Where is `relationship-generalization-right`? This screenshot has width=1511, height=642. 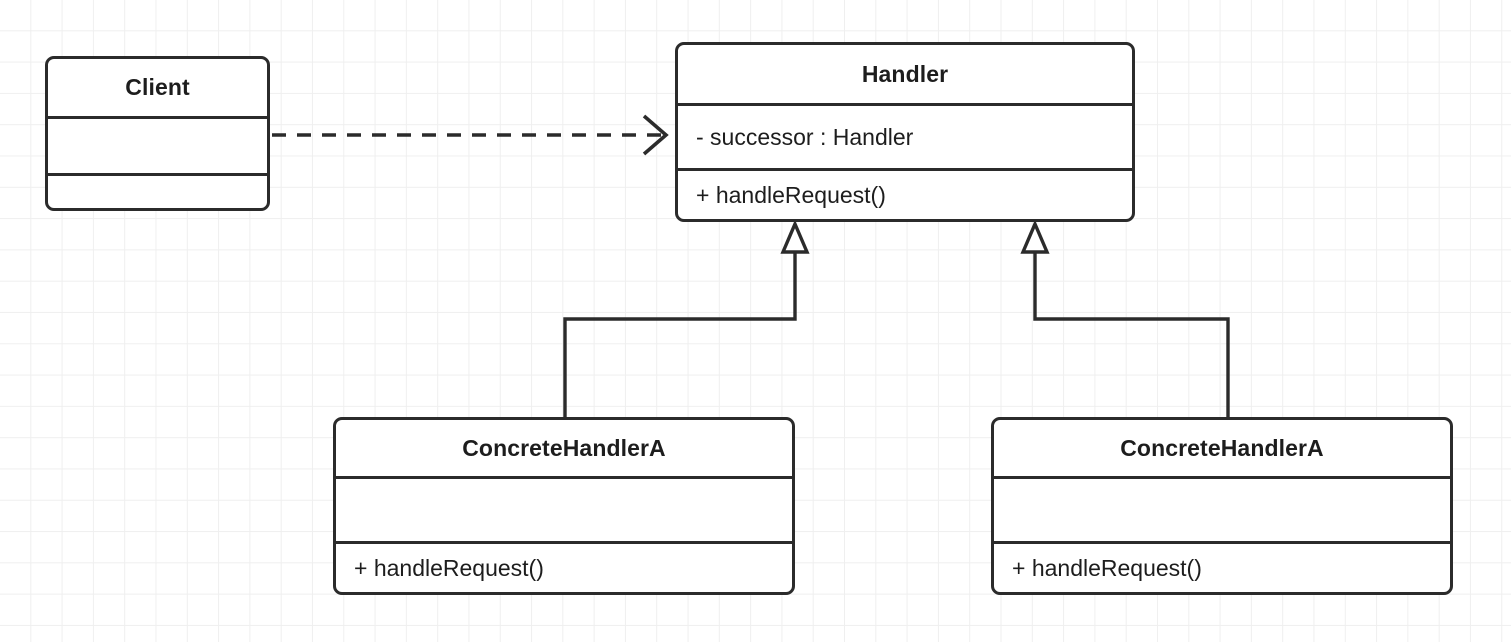
relationship-generalization-right is located at coordinates (1125, 318).